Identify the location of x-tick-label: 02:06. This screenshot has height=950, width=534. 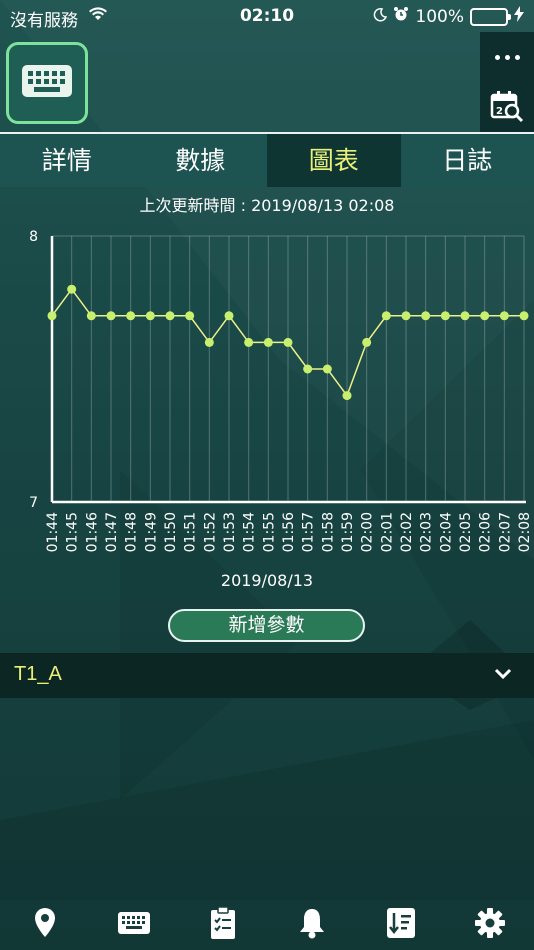
(486, 532).